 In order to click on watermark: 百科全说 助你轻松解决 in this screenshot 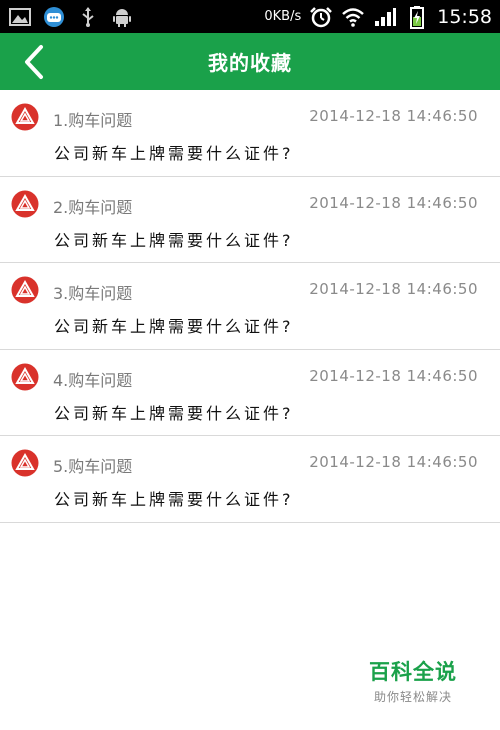, I will do `click(413, 680)`.